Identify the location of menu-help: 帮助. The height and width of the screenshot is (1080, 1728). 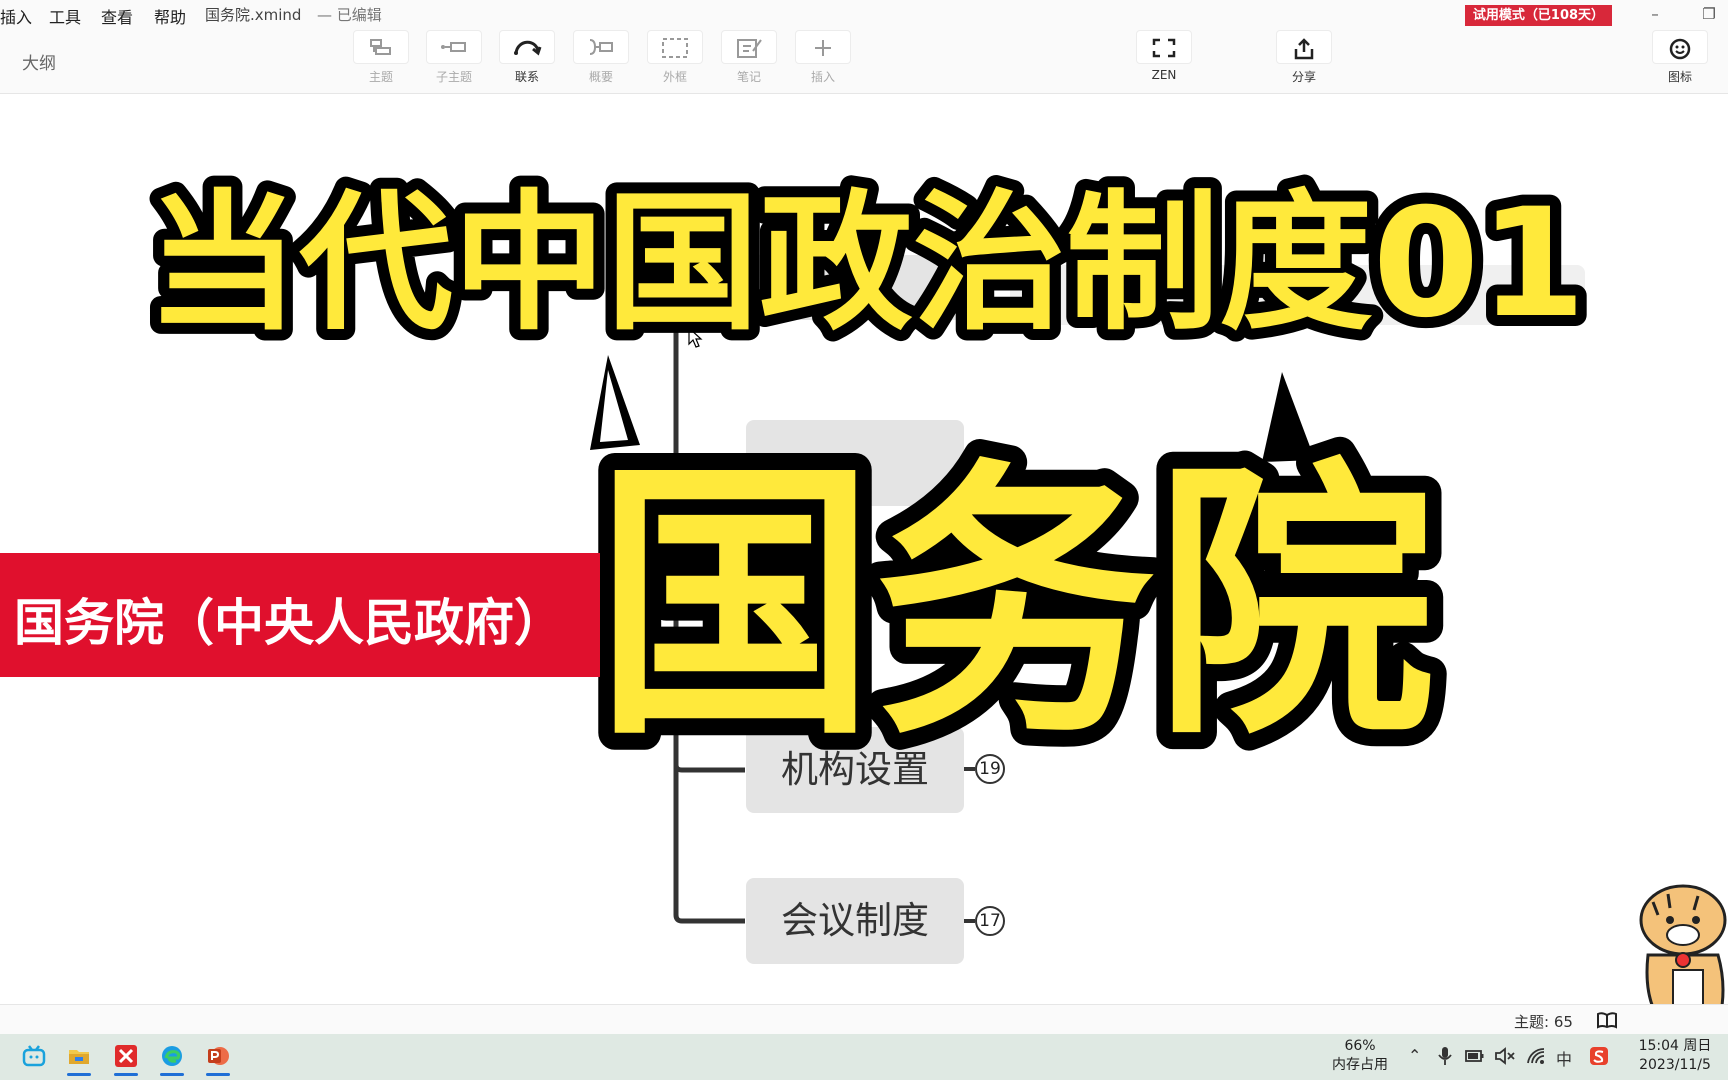
(170, 16).